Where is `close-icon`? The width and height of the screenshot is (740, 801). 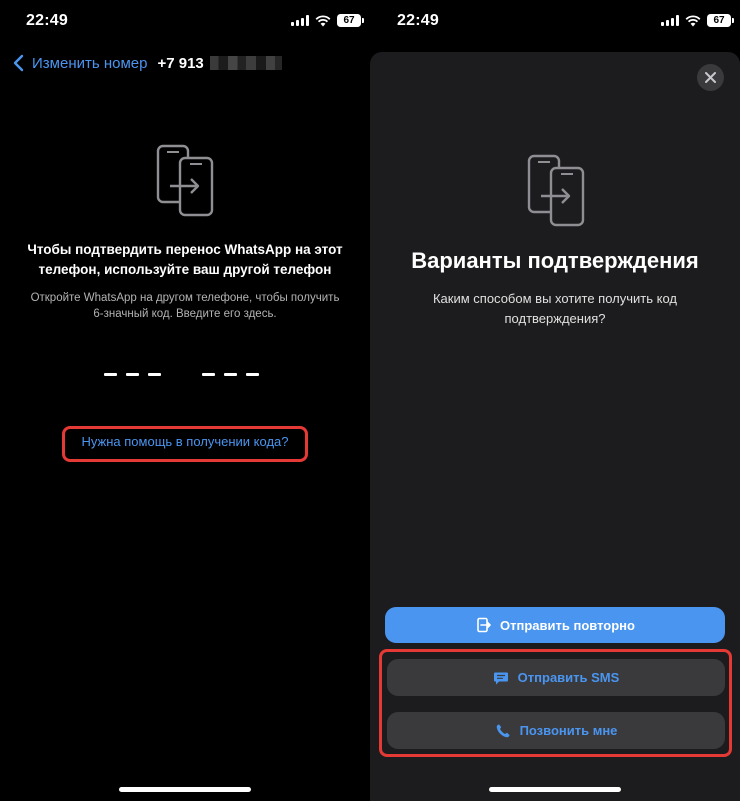 close-icon is located at coordinates (710, 77).